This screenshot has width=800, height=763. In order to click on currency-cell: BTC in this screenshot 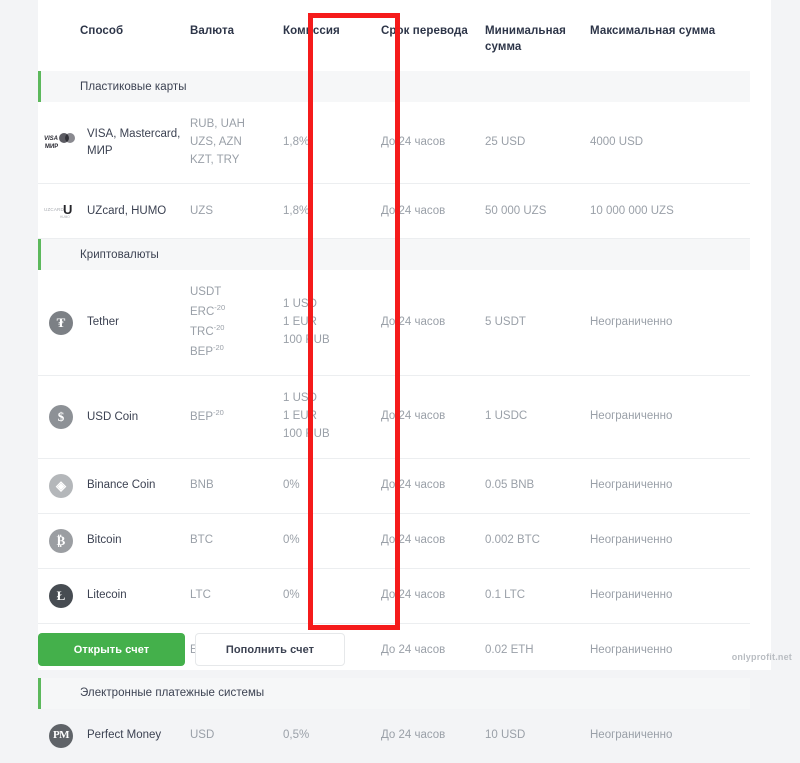, I will do `click(236, 541)`.